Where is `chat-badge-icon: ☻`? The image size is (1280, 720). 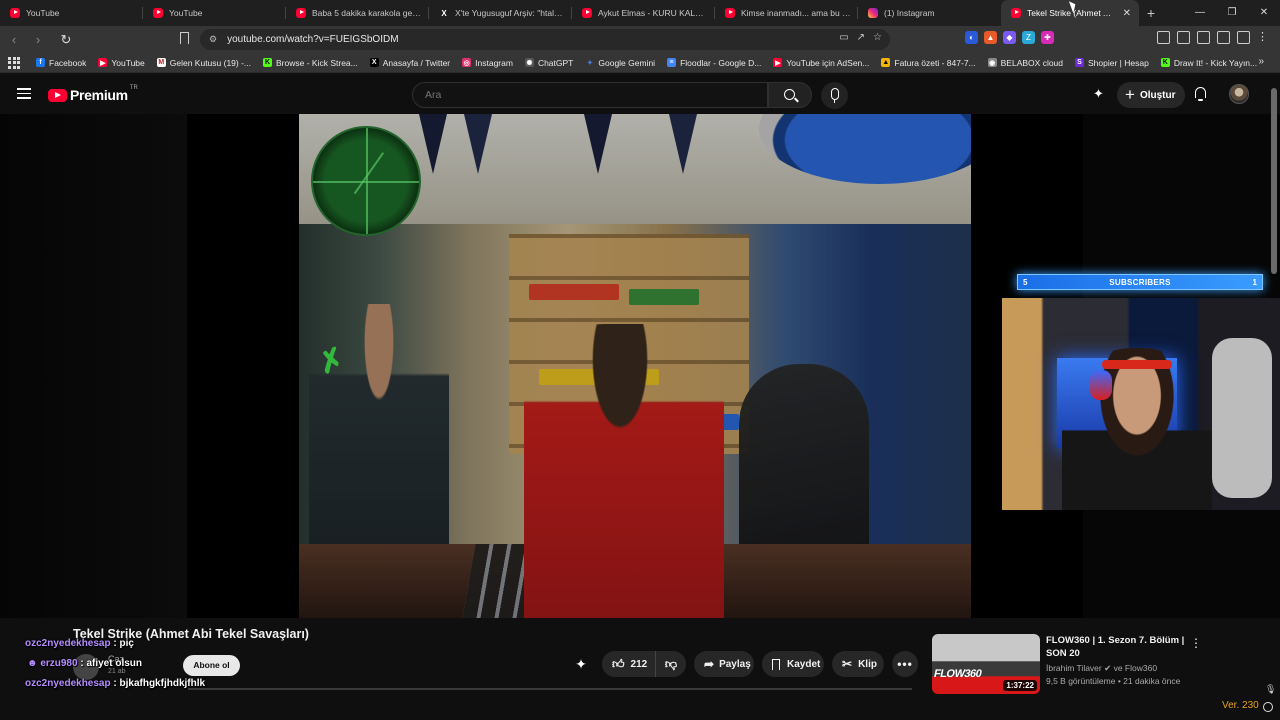 chat-badge-icon: ☻ is located at coordinates (32, 663).